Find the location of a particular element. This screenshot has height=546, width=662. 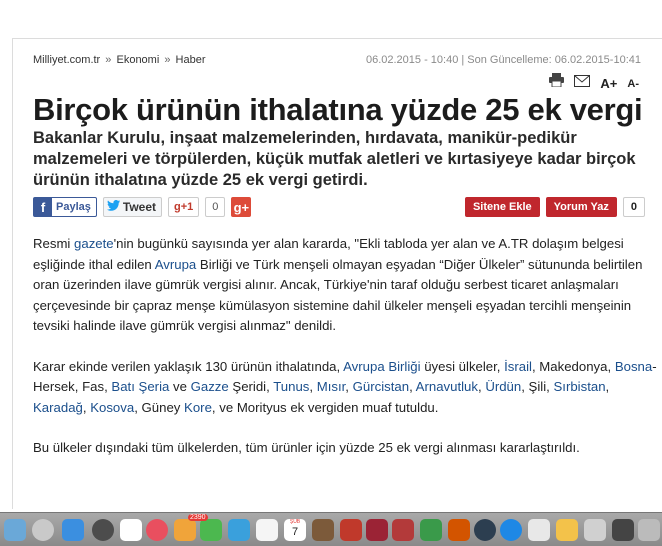

text: , Makedonya, is located at coordinates (573, 366).